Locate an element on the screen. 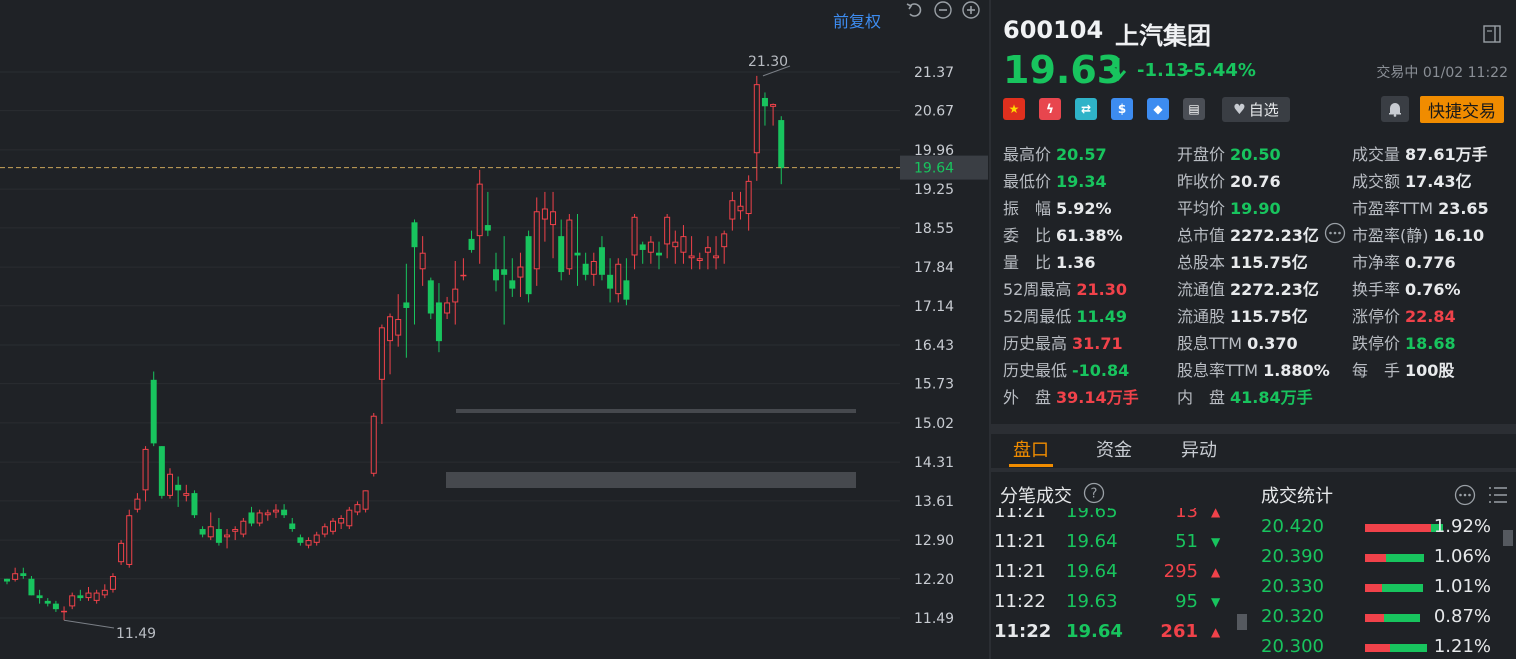  stat-cell: 振 幅 5.92% is located at coordinates (1057, 207).